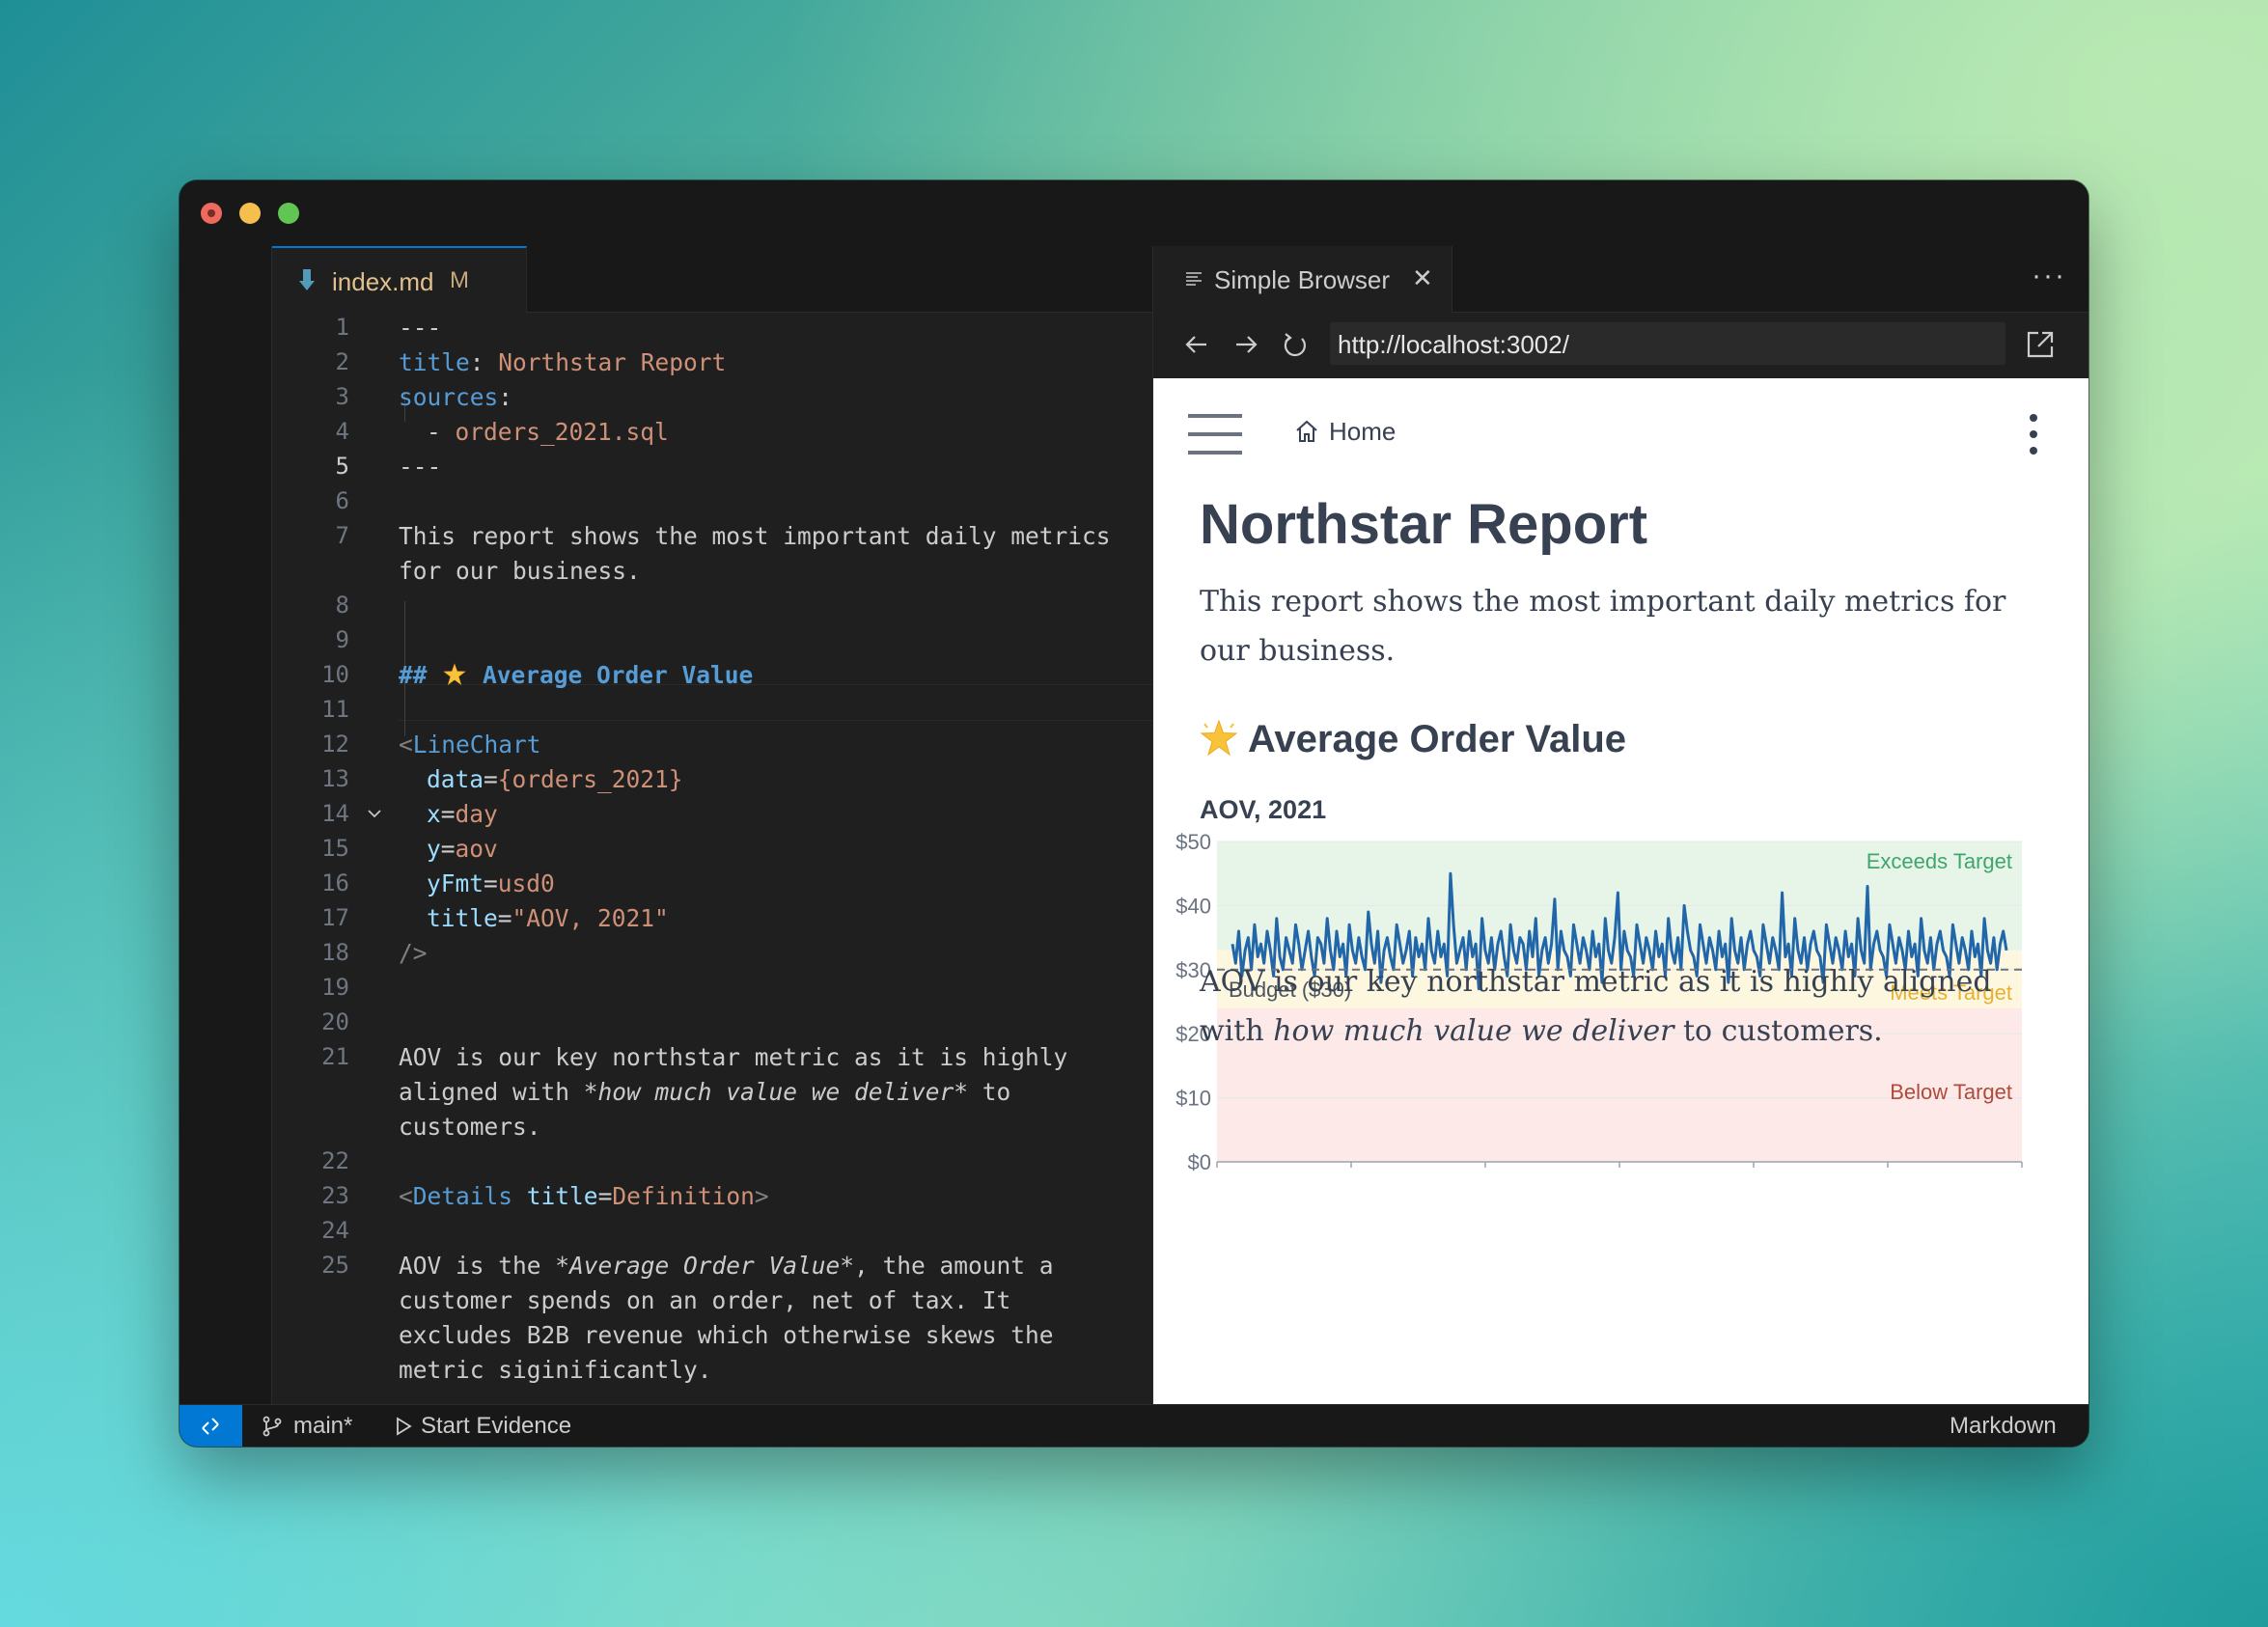  Describe the element at coordinates (555, 779) in the screenshot. I see `code-line: data={orders_2021}` at that location.